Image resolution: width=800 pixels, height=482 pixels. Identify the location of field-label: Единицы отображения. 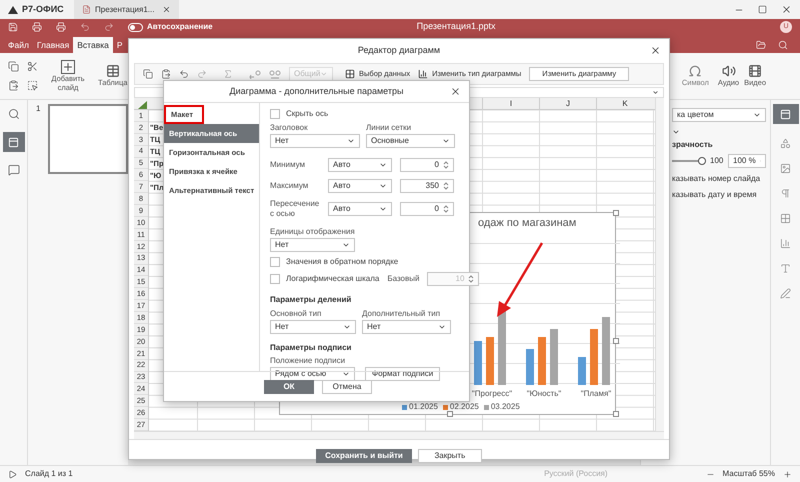
(313, 232).